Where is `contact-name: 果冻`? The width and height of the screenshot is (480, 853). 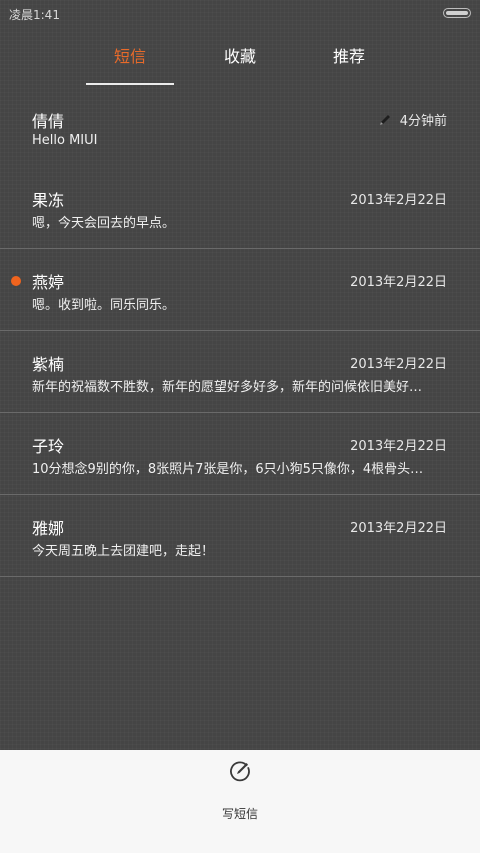 contact-name: 果冻 is located at coordinates (48, 200).